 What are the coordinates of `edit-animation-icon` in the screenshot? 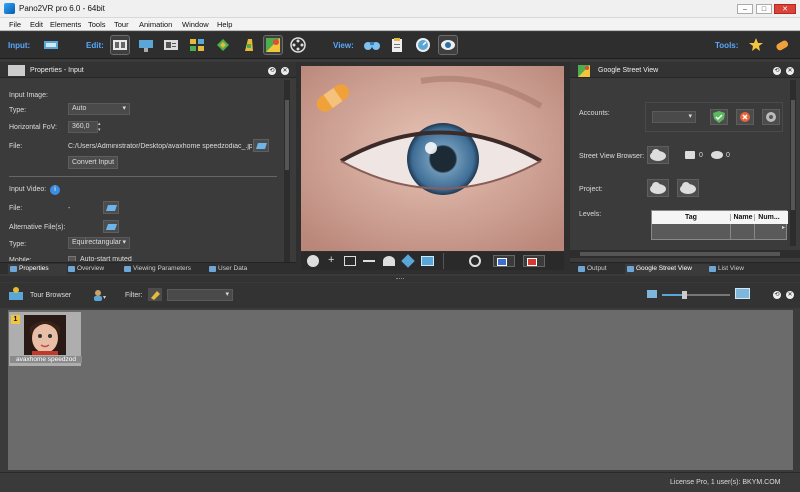 It's located at (298, 45).